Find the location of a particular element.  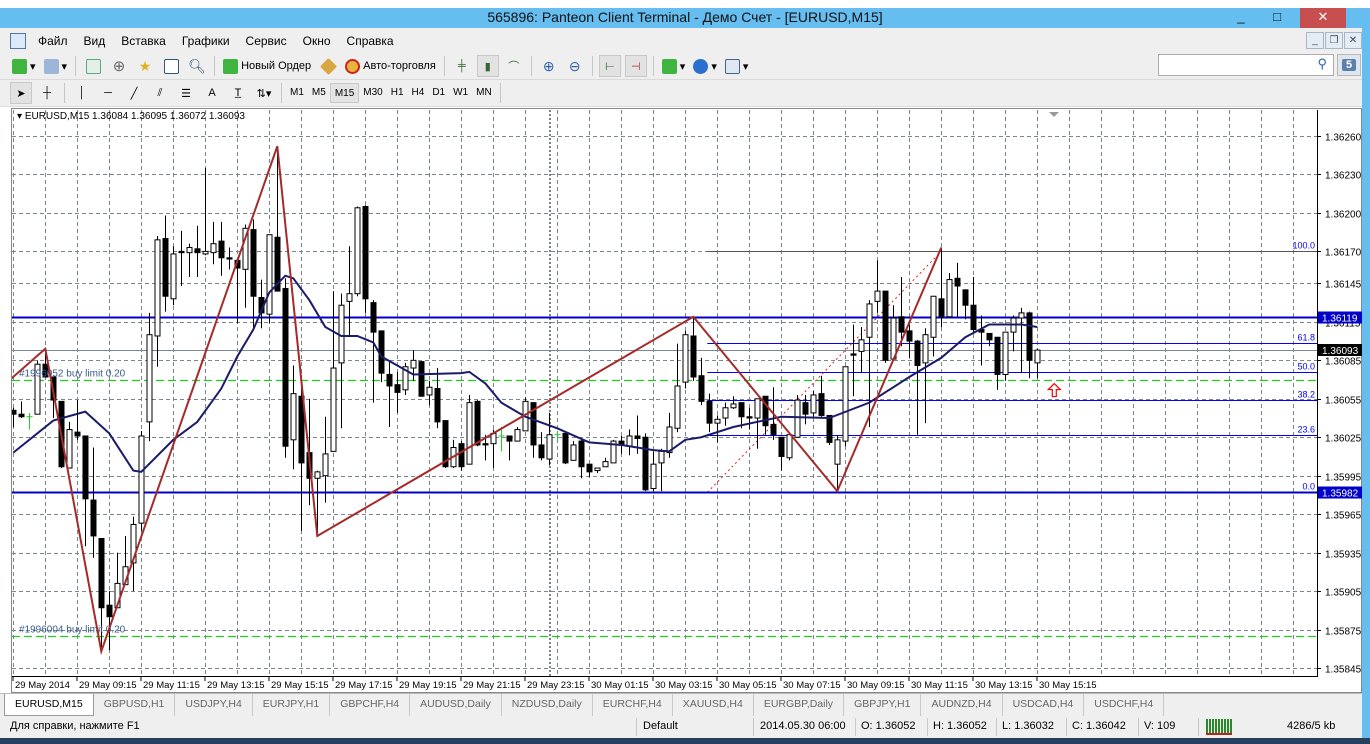

close-button: ✕ is located at coordinates (1323, 18).